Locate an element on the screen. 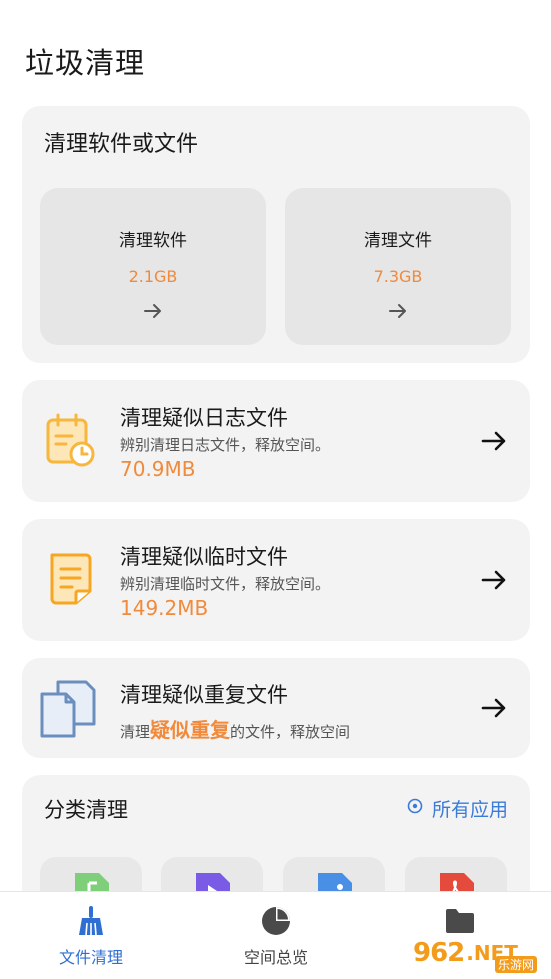 Image resolution: width=551 pixels, height=979 pixels. watermark-sub: 乐游网 is located at coordinates (515, 964).